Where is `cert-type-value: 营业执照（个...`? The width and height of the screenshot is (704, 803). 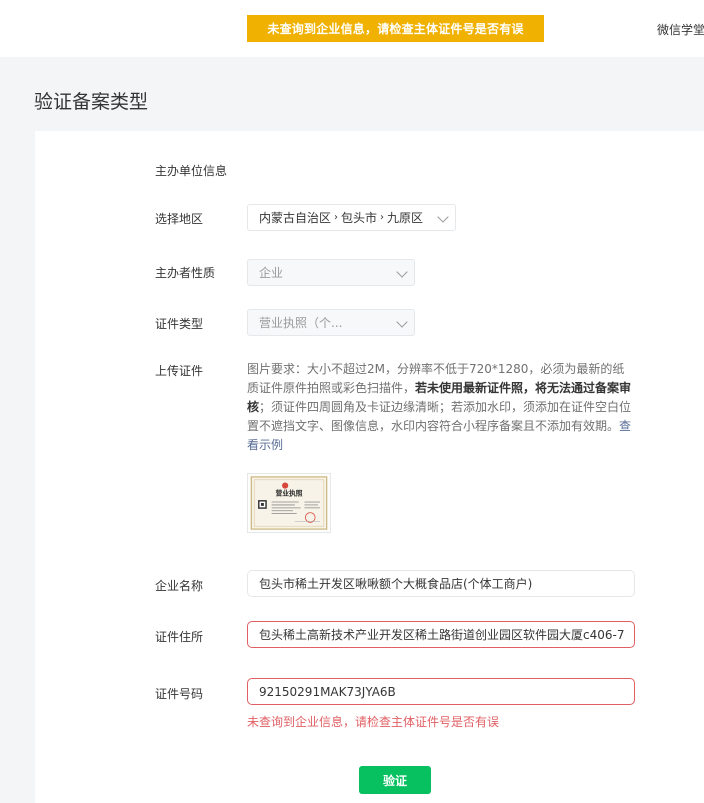 cert-type-value: 营业执照（个... is located at coordinates (301, 323).